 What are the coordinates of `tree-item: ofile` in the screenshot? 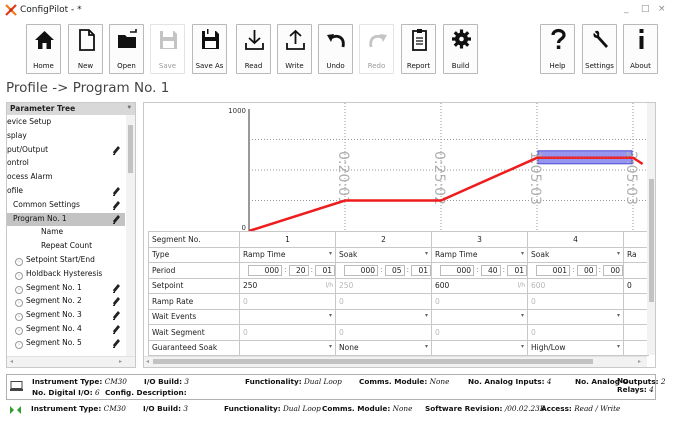 It's located at (66, 191).